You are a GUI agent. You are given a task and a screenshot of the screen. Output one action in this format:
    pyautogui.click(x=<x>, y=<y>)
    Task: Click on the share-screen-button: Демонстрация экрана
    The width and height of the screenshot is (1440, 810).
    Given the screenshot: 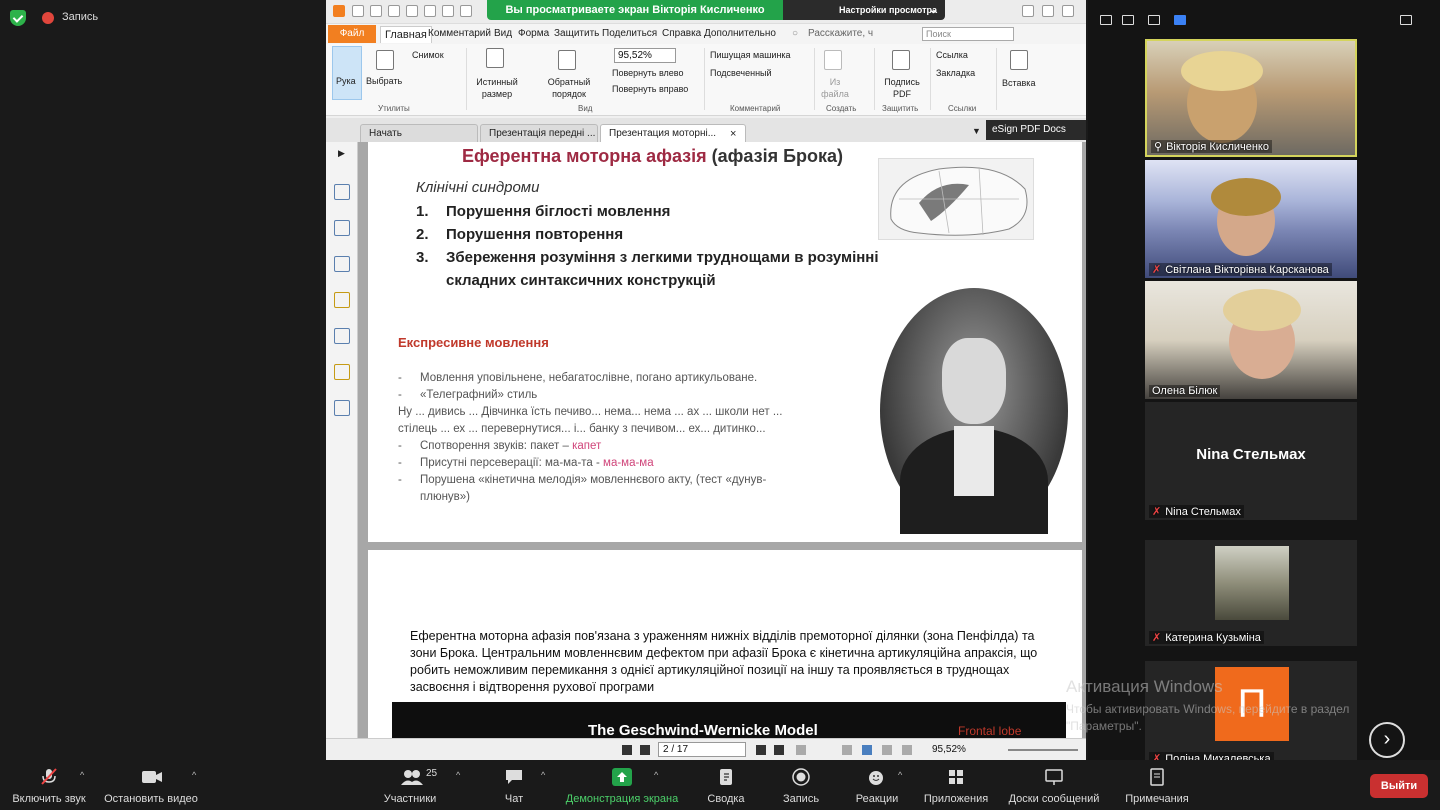 What is the action you would take?
    pyautogui.click(x=622, y=785)
    